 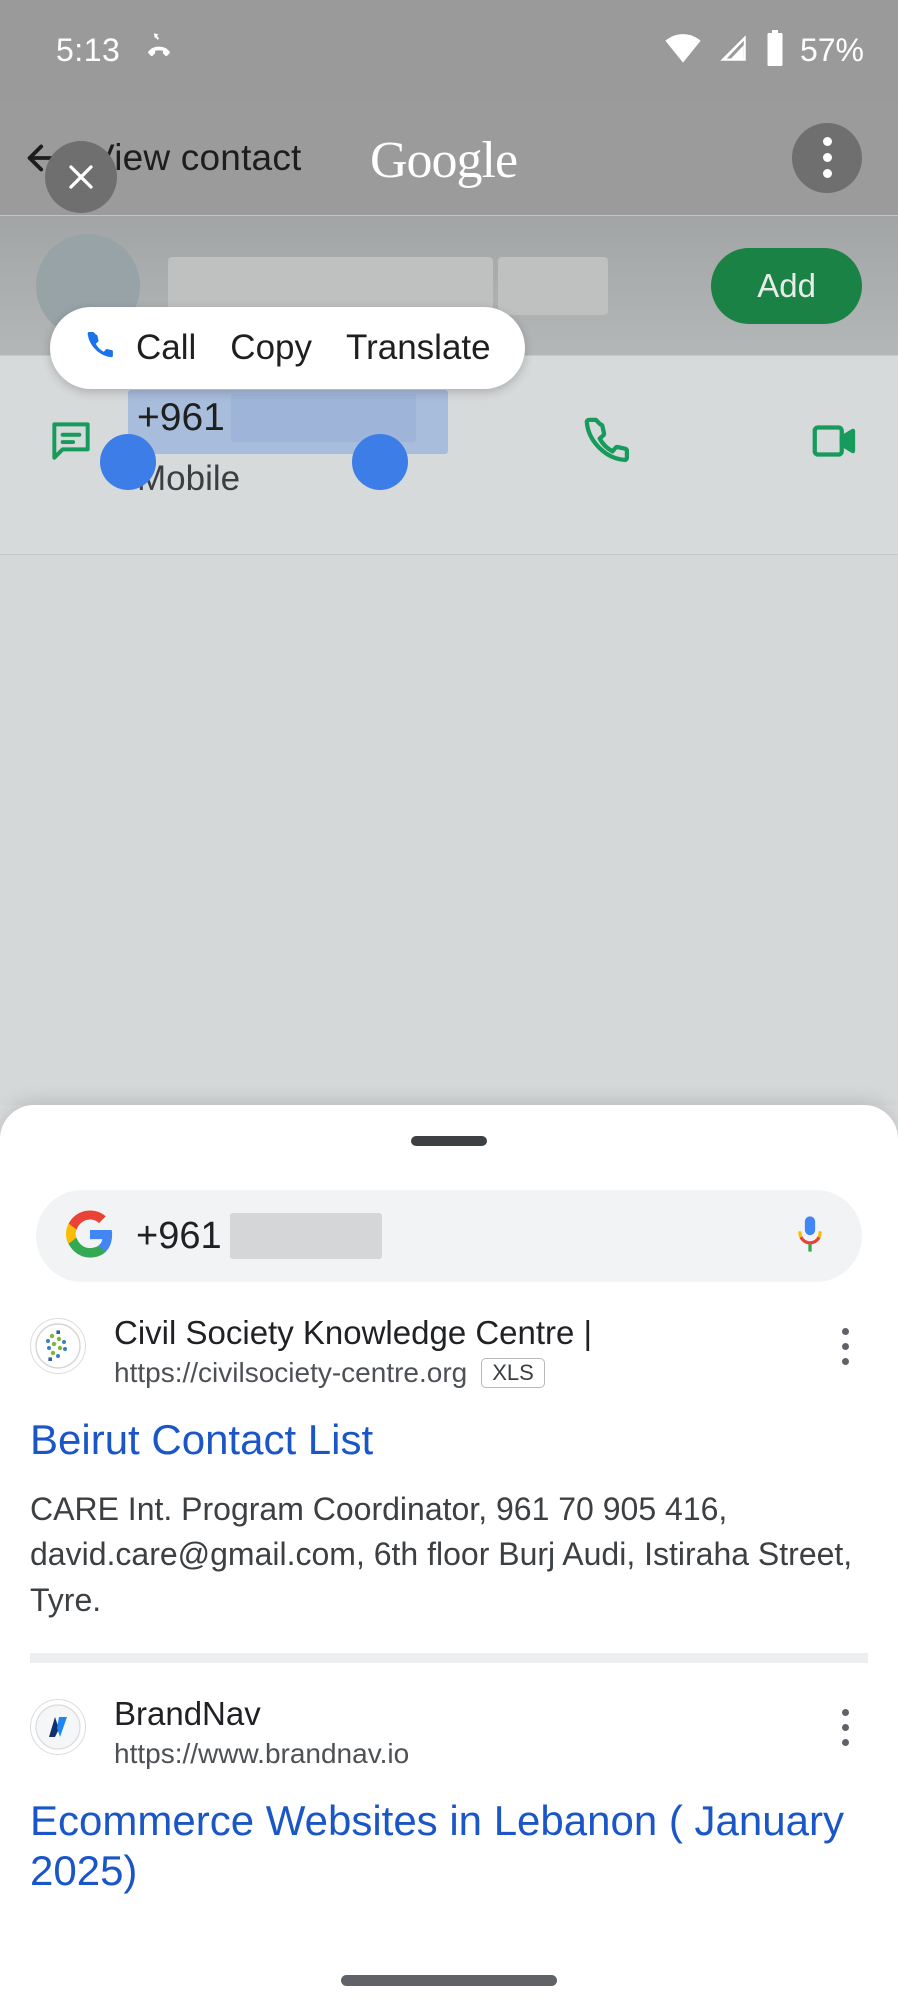 I want to click on search-query-redacted, so click(x=305, y=1236).